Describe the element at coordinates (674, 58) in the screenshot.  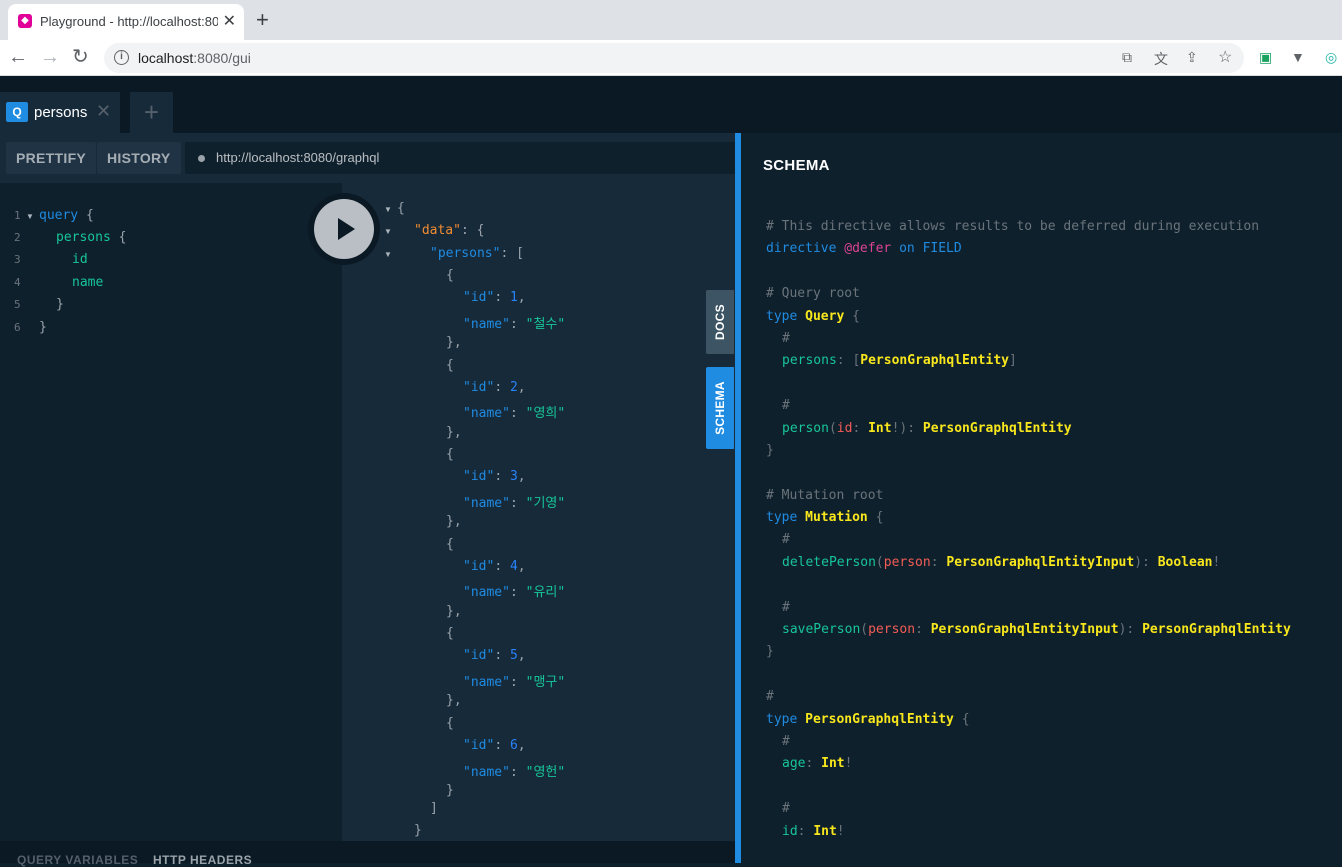
I see `address-bar: i localhost:8080/gui ⧉ 文 ⇪ ☆` at that location.